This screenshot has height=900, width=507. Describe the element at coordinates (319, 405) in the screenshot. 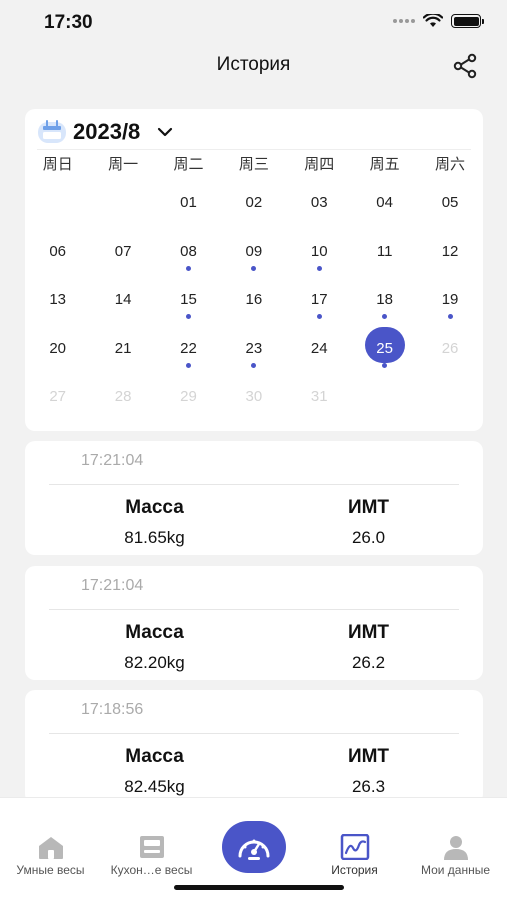

I see `calendar-day: 31` at that location.